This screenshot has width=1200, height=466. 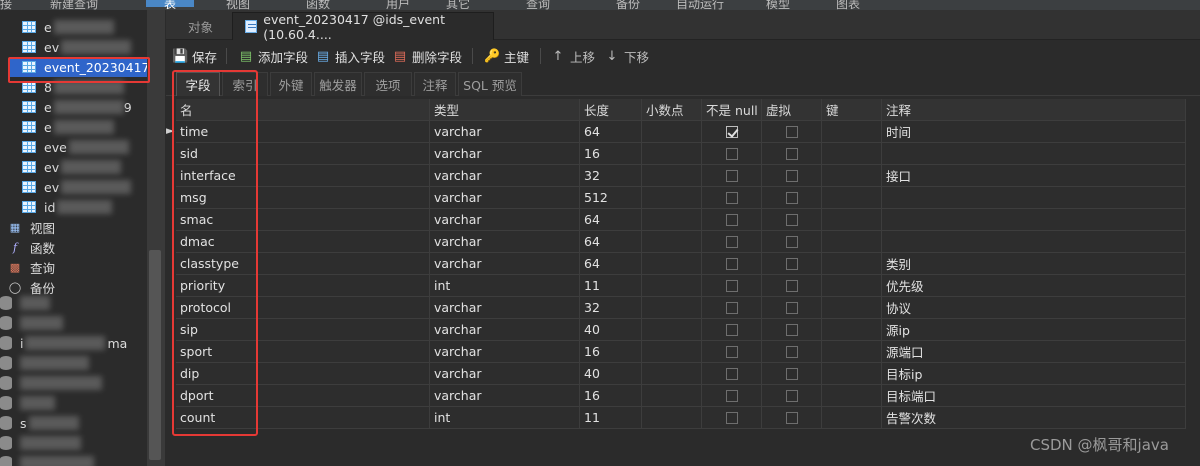 What do you see at coordinates (273, 56) in the screenshot?
I see `add-field-button: ▤ 添加字段` at bounding box center [273, 56].